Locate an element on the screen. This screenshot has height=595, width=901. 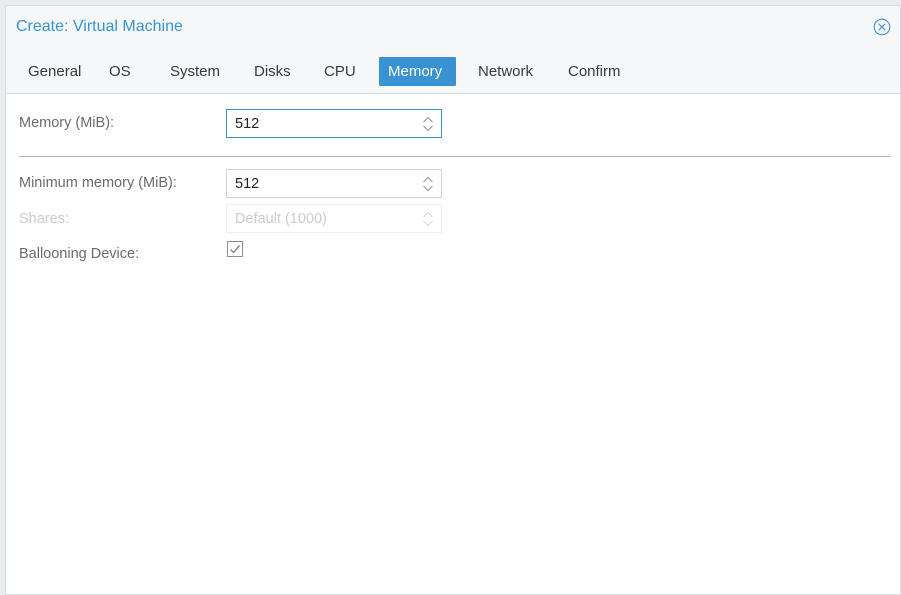
tab-cpu: CPU is located at coordinates (340, 71).